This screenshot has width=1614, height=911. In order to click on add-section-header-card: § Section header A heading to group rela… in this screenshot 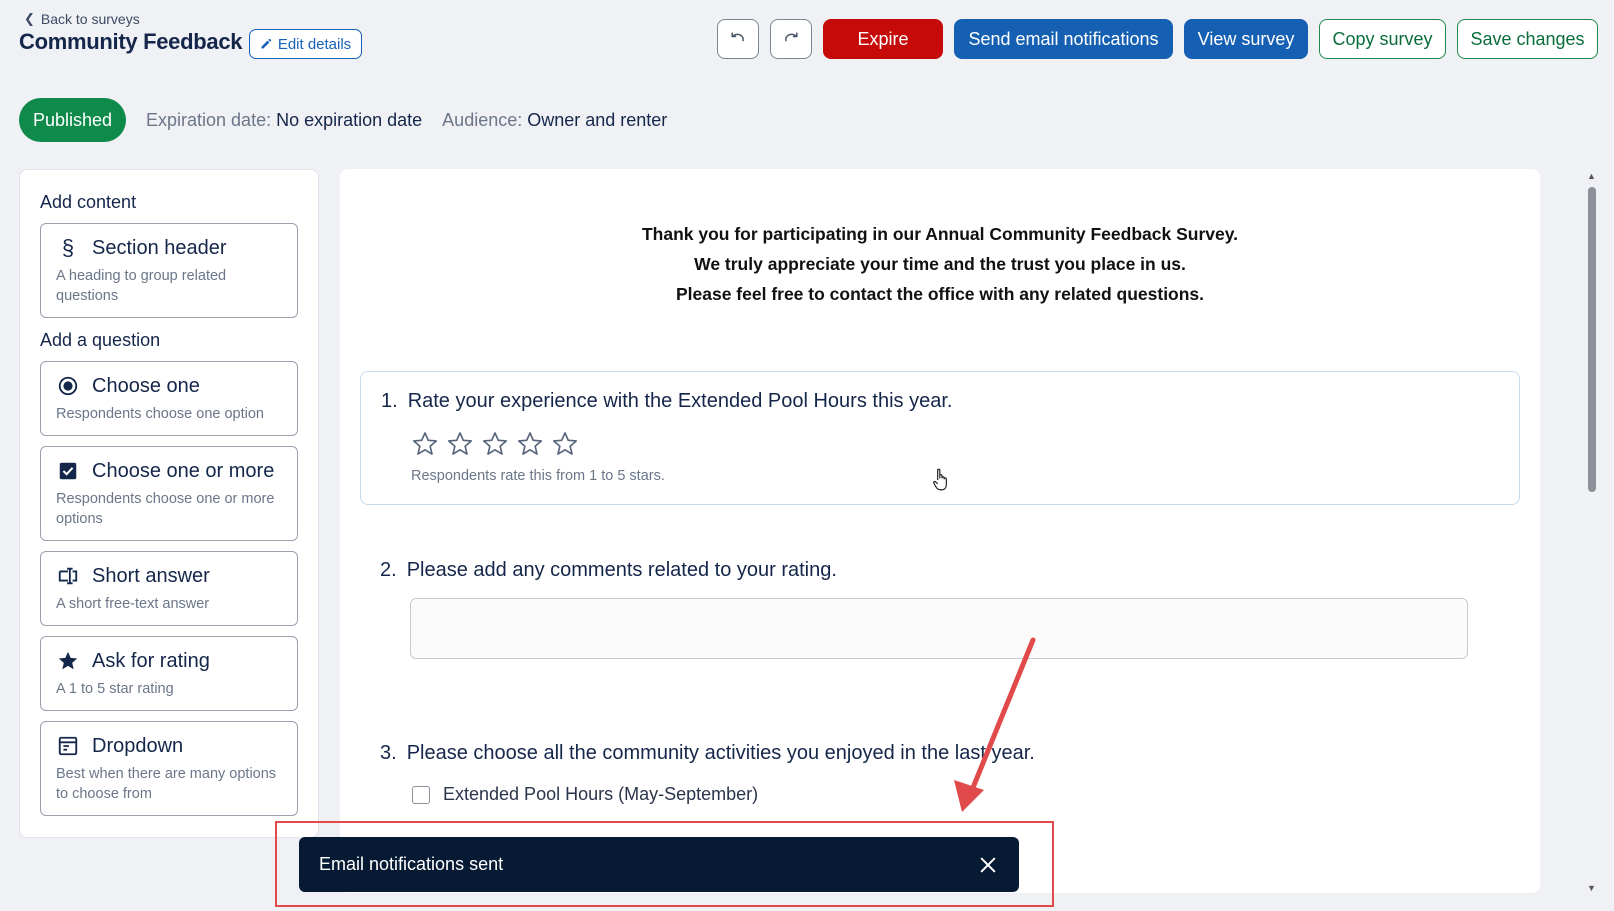, I will do `click(169, 270)`.